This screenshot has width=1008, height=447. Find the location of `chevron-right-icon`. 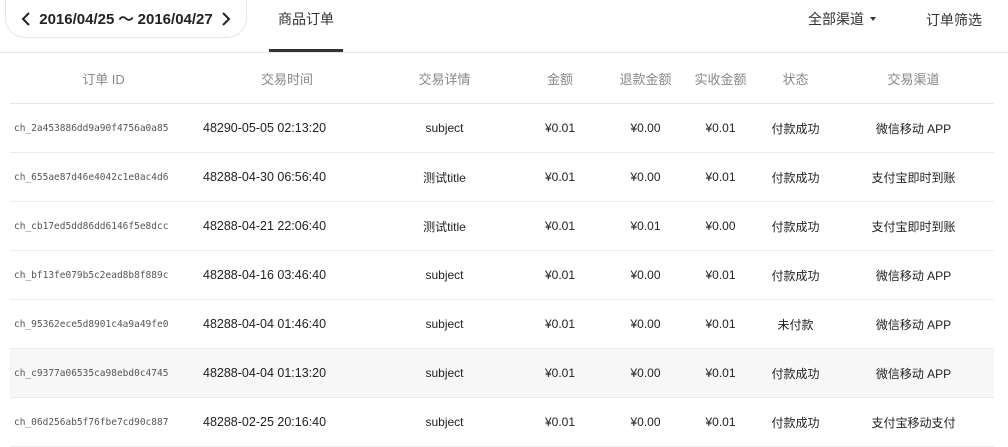

chevron-right-icon is located at coordinates (226, 19).